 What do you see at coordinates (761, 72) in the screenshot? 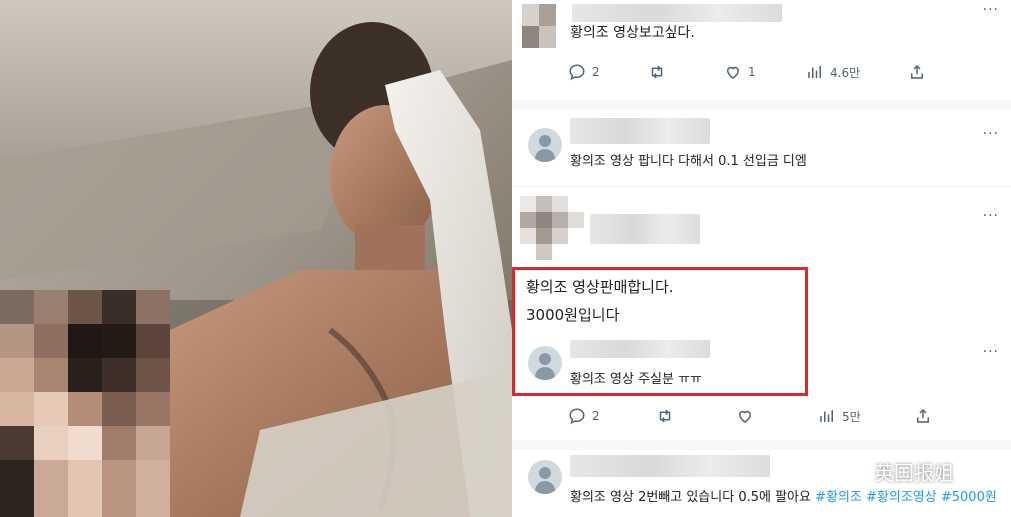
I see `post-action-bar: 2 1 4.6만` at bounding box center [761, 72].